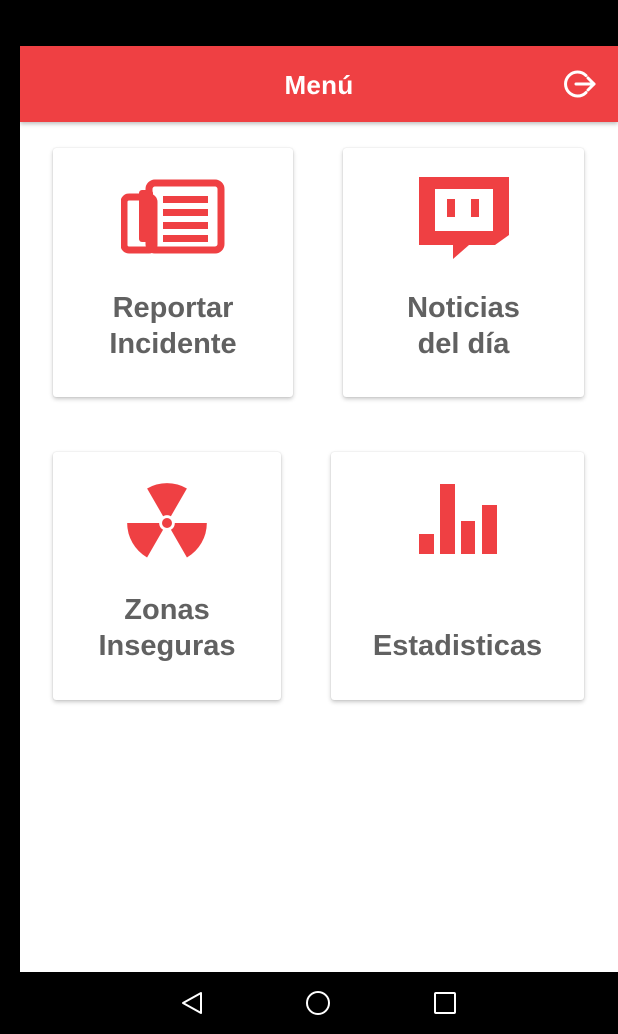  What do you see at coordinates (167, 628) in the screenshot?
I see `unsafe-zones-label: Zonas Inseguras` at bounding box center [167, 628].